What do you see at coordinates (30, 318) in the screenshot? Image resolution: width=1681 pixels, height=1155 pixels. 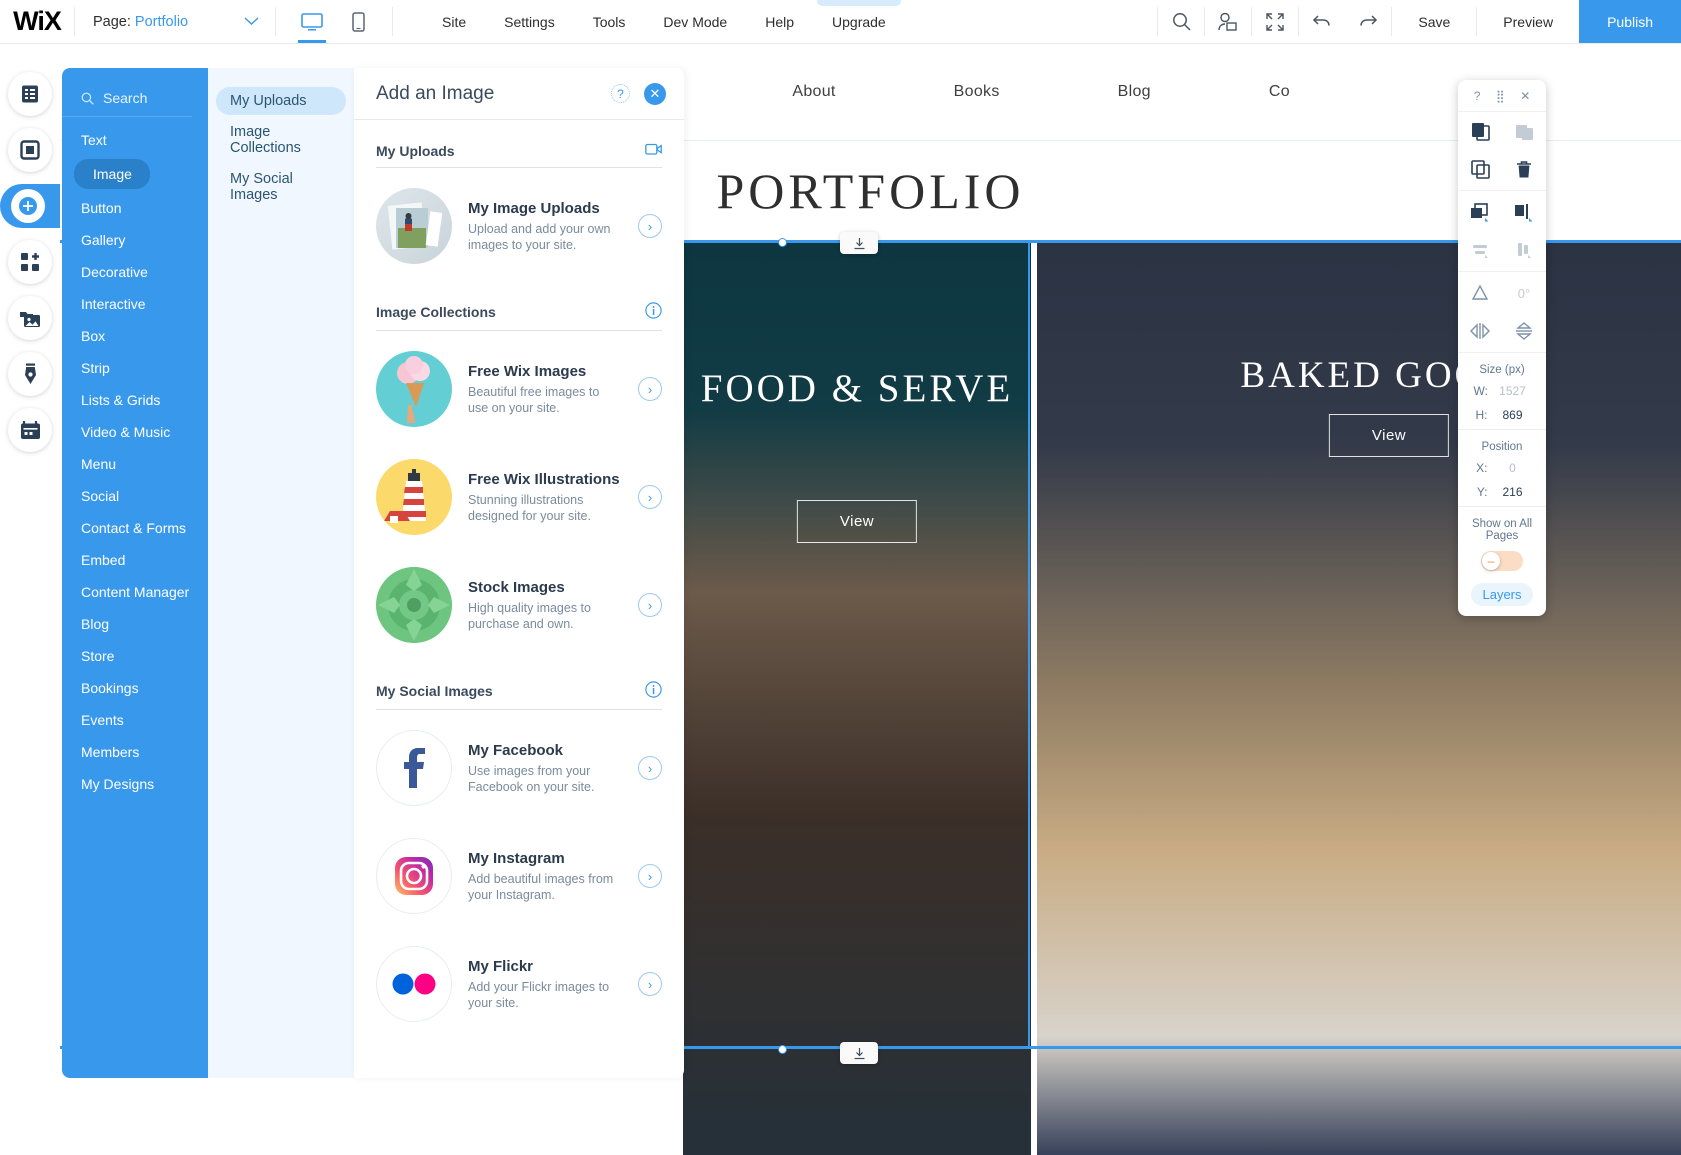 I see `sidebar-item-my-uploads` at bounding box center [30, 318].